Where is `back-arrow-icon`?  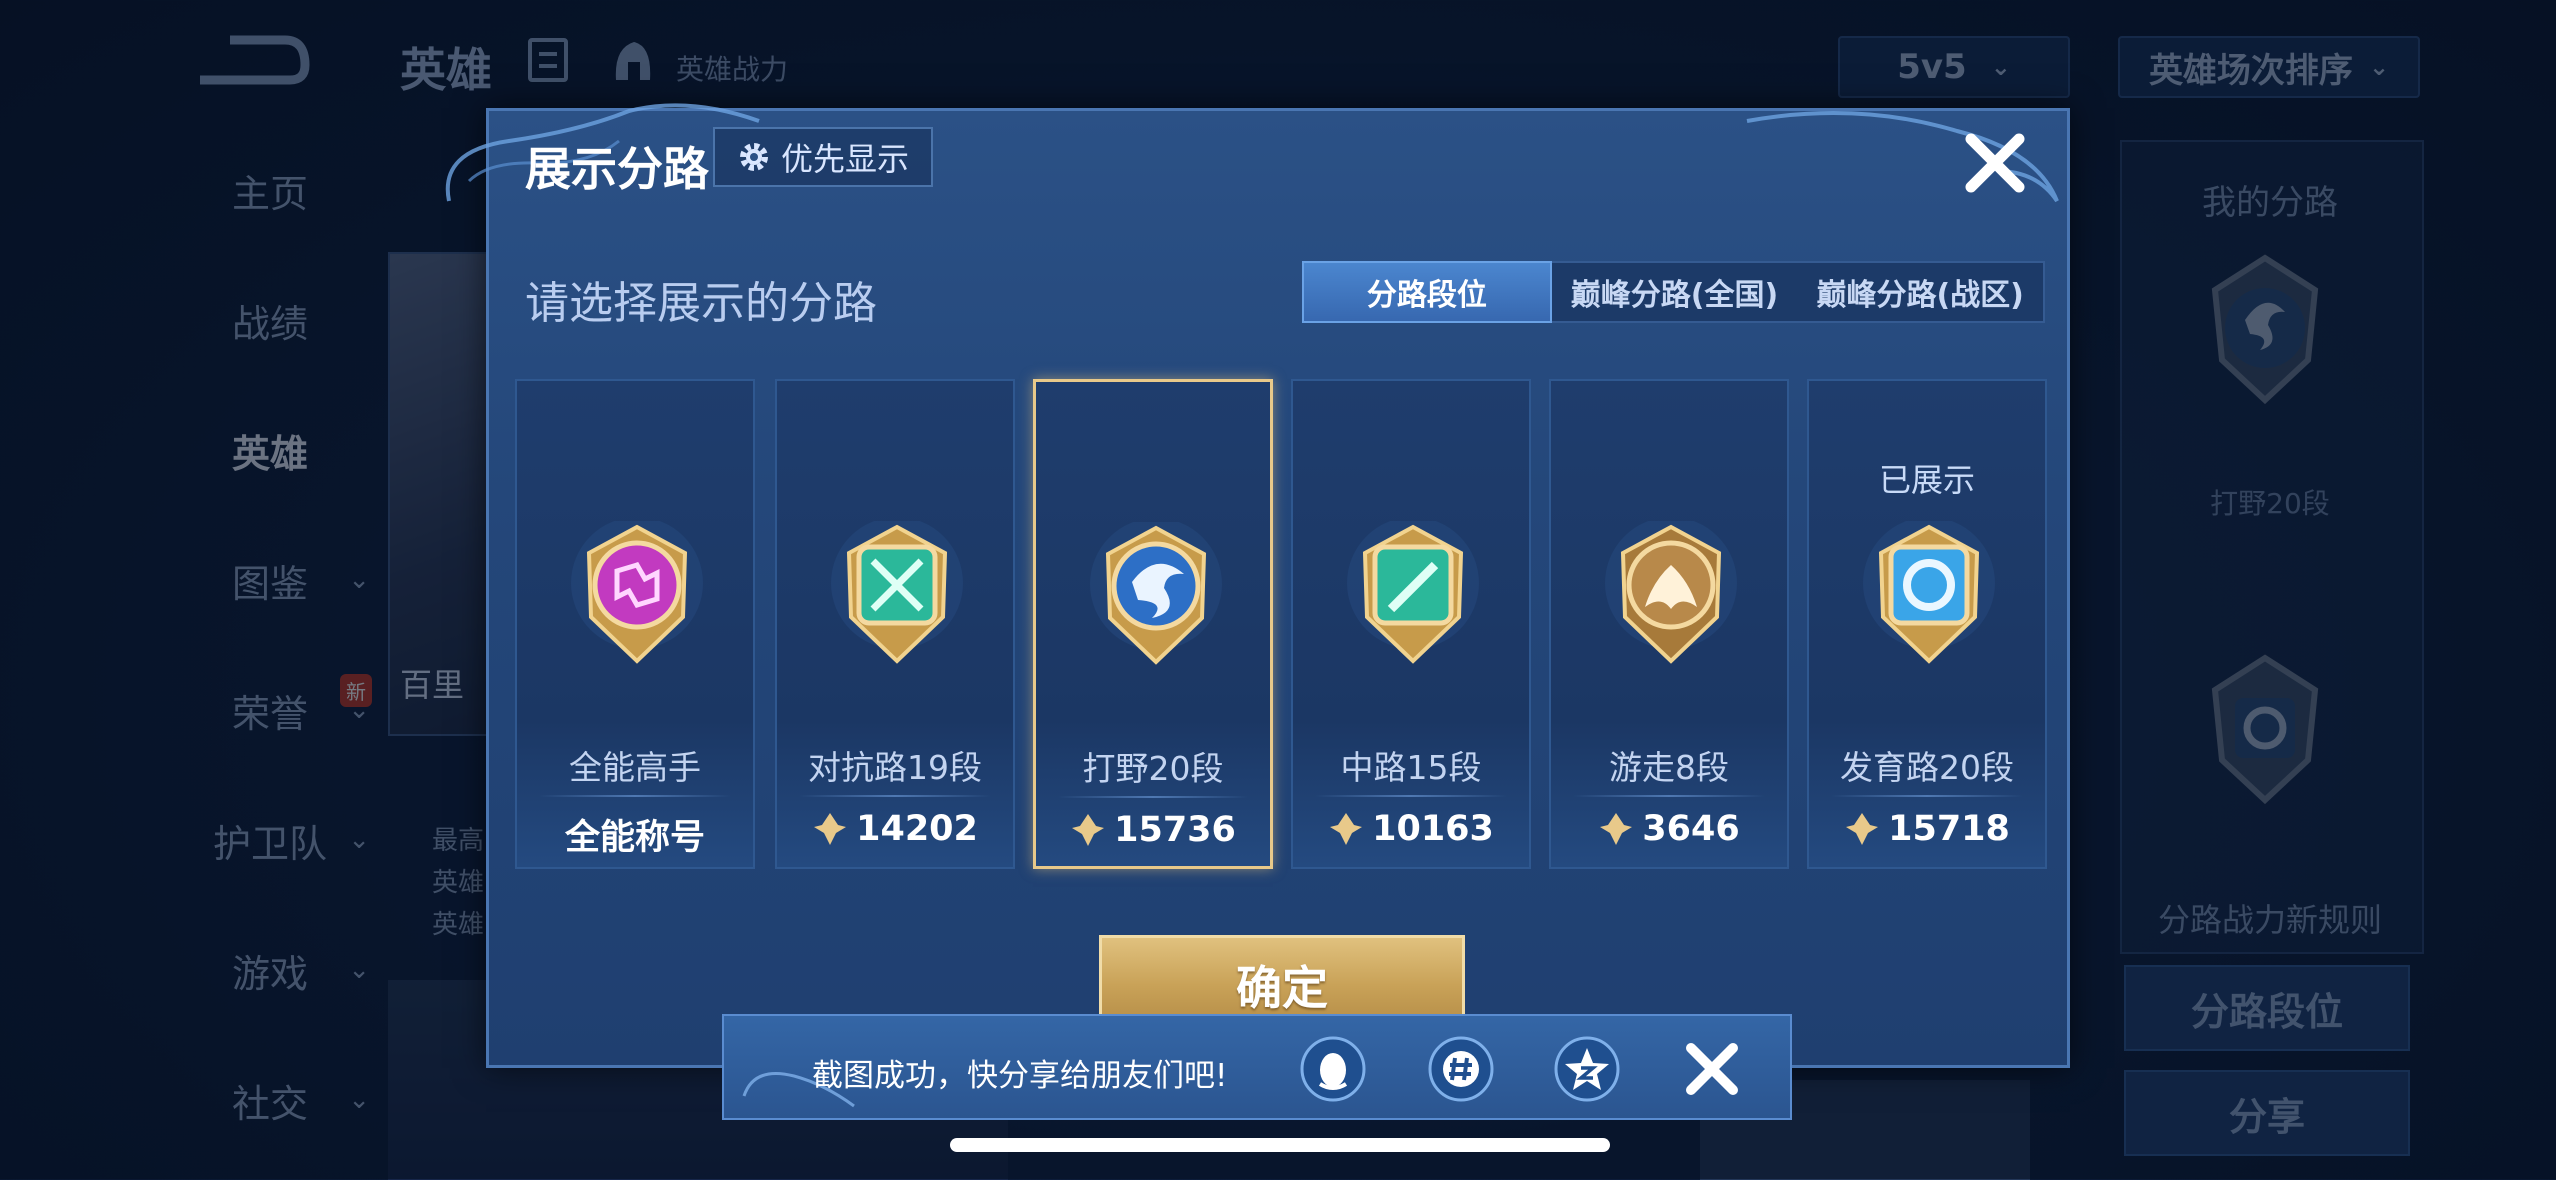
back-arrow-icon is located at coordinates (255, 60).